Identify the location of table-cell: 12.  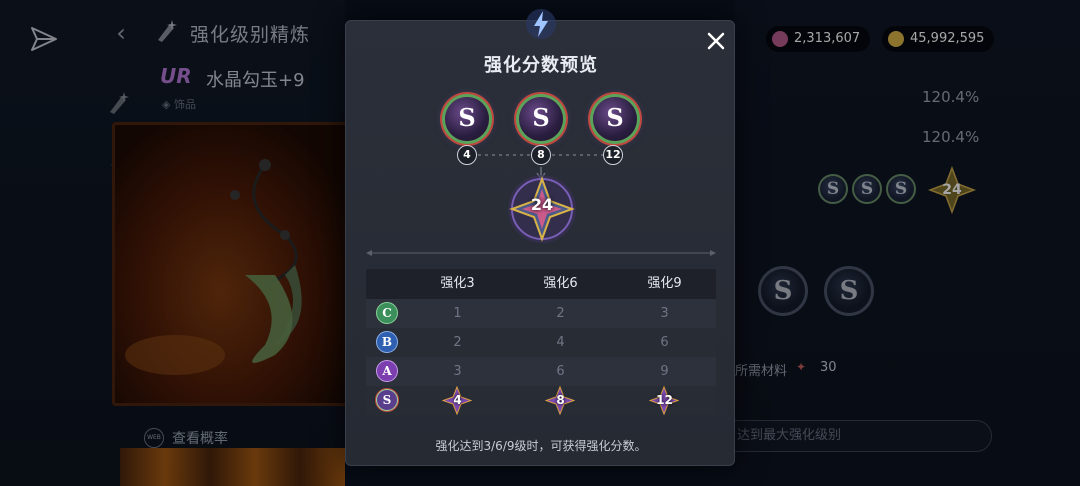
(664, 400).